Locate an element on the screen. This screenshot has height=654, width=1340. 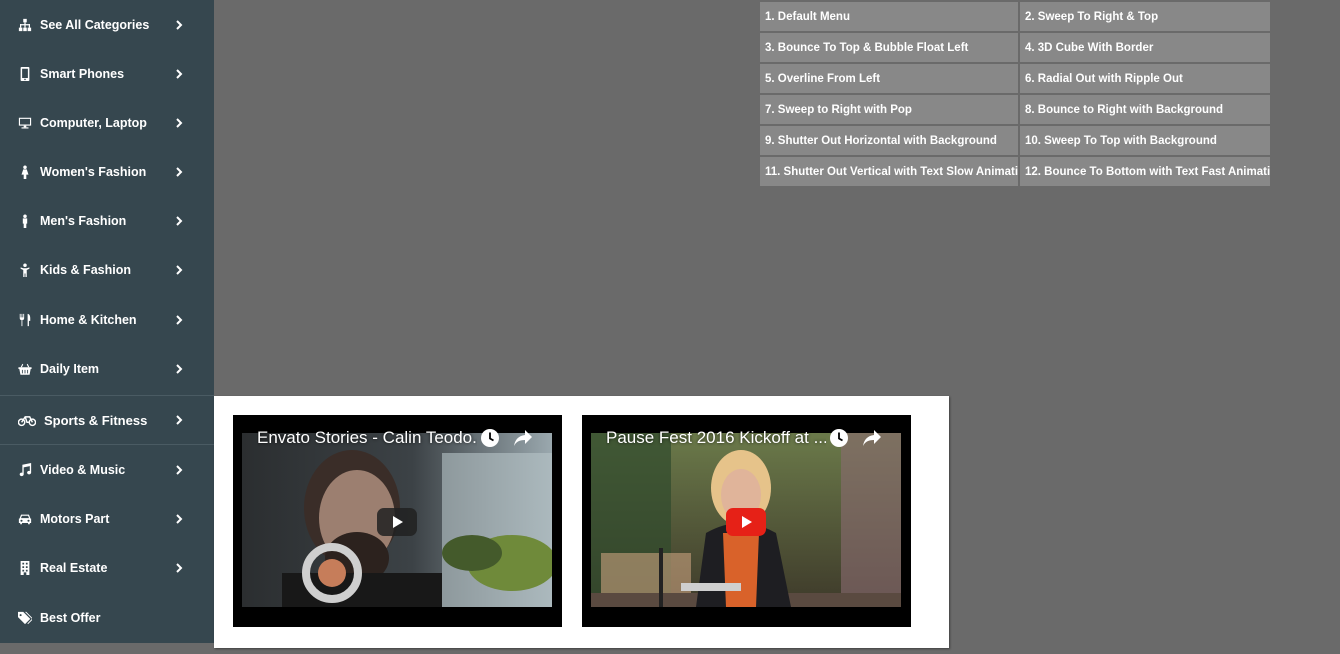
sidebar-item-smart-phones: Smart Phones is located at coordinates (107, 73).